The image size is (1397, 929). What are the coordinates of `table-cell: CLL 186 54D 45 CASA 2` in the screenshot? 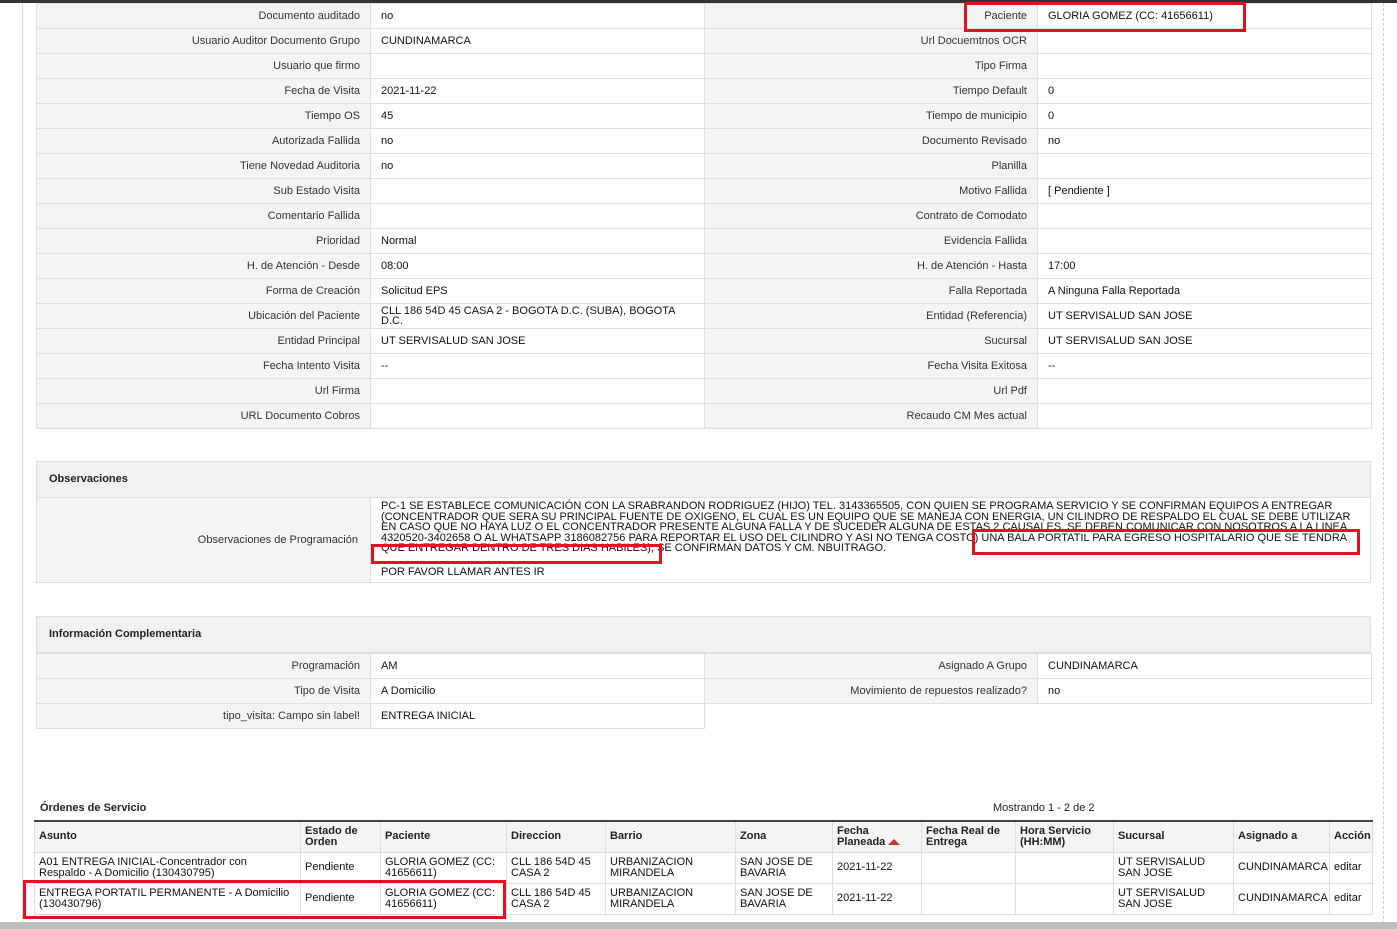 It's located at (556, 898).